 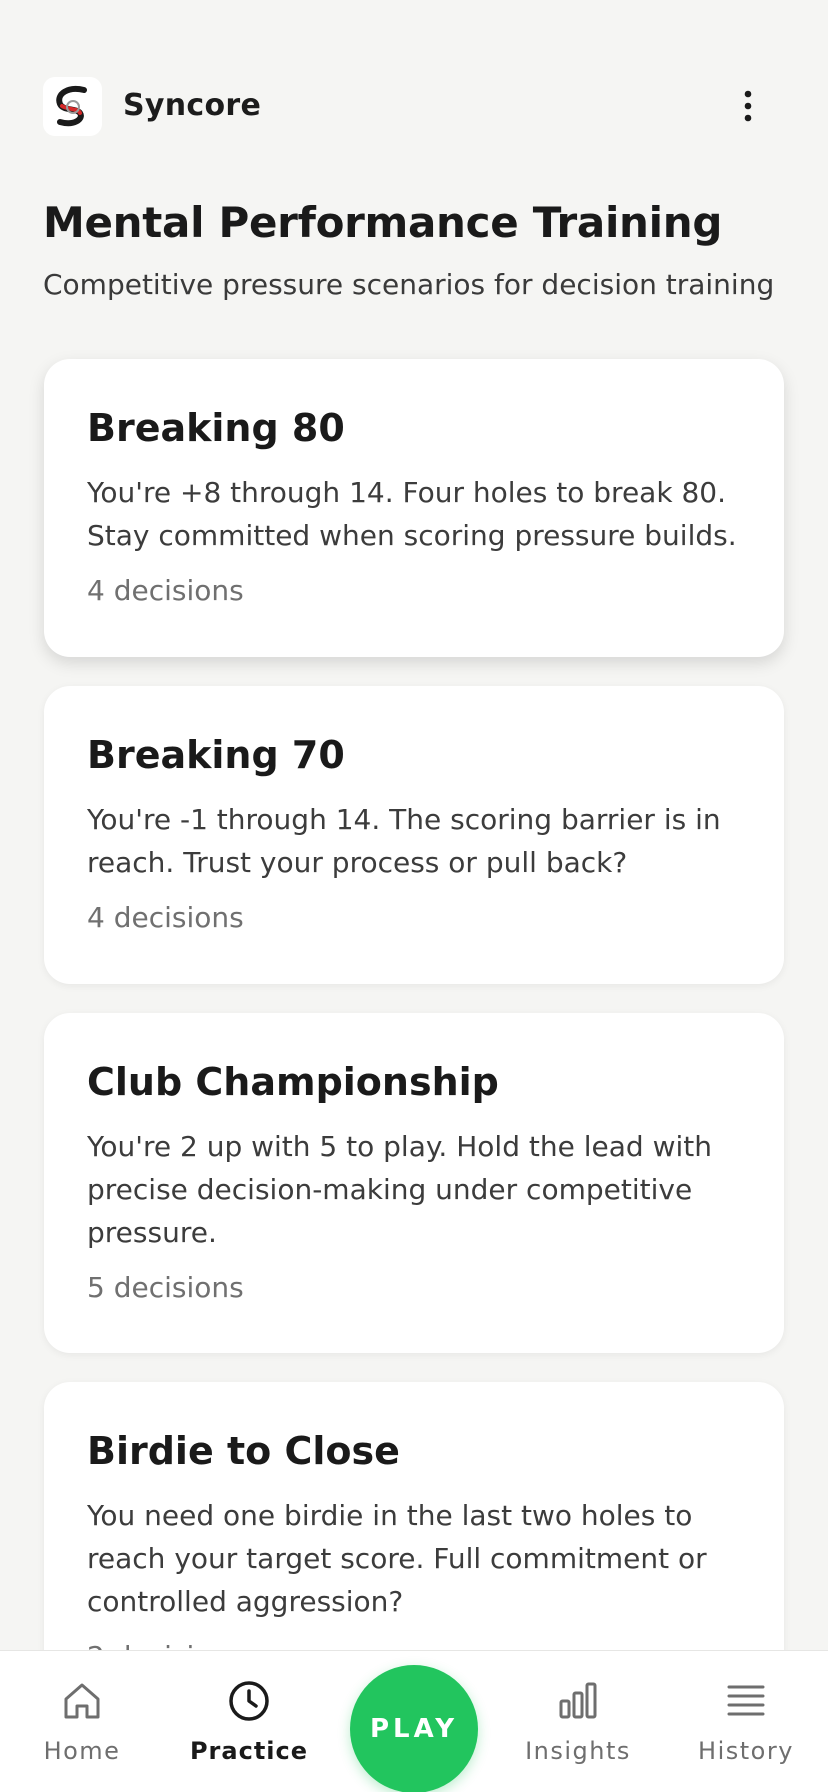 What do you see at coordinates (192, 105) in the screenshot?
I see `brand-name: Syncore` at bounding box center [192, 105].